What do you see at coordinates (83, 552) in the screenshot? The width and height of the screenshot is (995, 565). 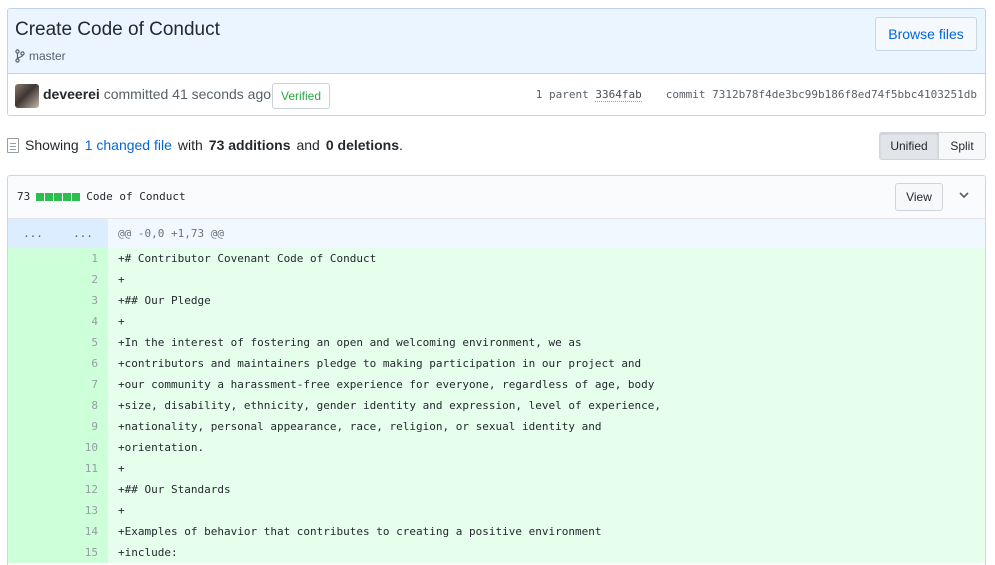 I see `new-line-number: 15` at bounding box center [83, 552].